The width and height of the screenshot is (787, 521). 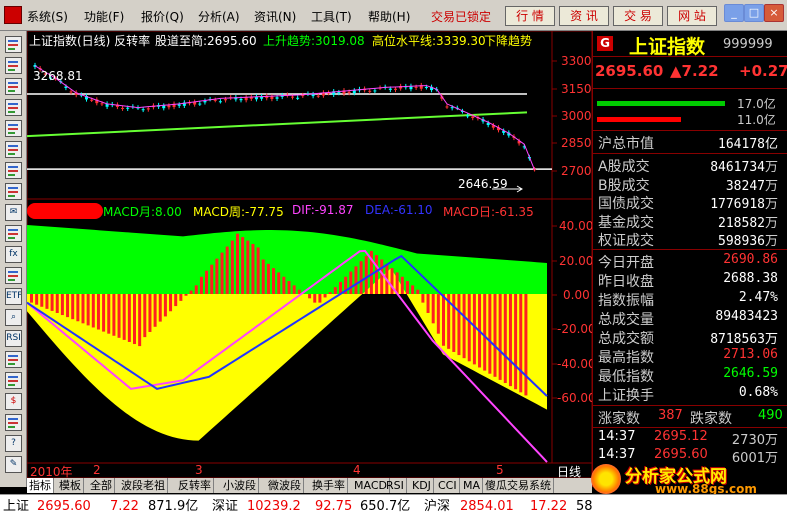 What do you see at coordinates (13, 65) in the screenshot?
I see `list-icon` at bounding box center [13, 65].